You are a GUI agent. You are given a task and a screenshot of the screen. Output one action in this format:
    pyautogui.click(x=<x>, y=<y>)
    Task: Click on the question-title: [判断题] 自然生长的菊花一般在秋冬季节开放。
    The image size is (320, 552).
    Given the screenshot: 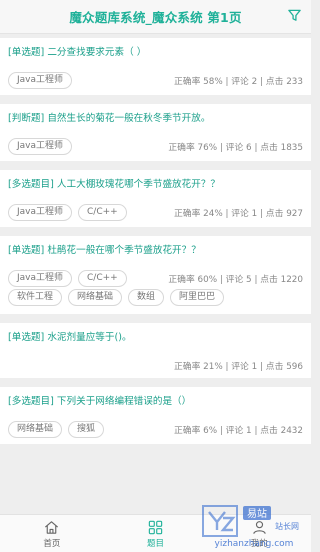 What is the action you would take?
    pyautogui.click(x=155, y=119)
    